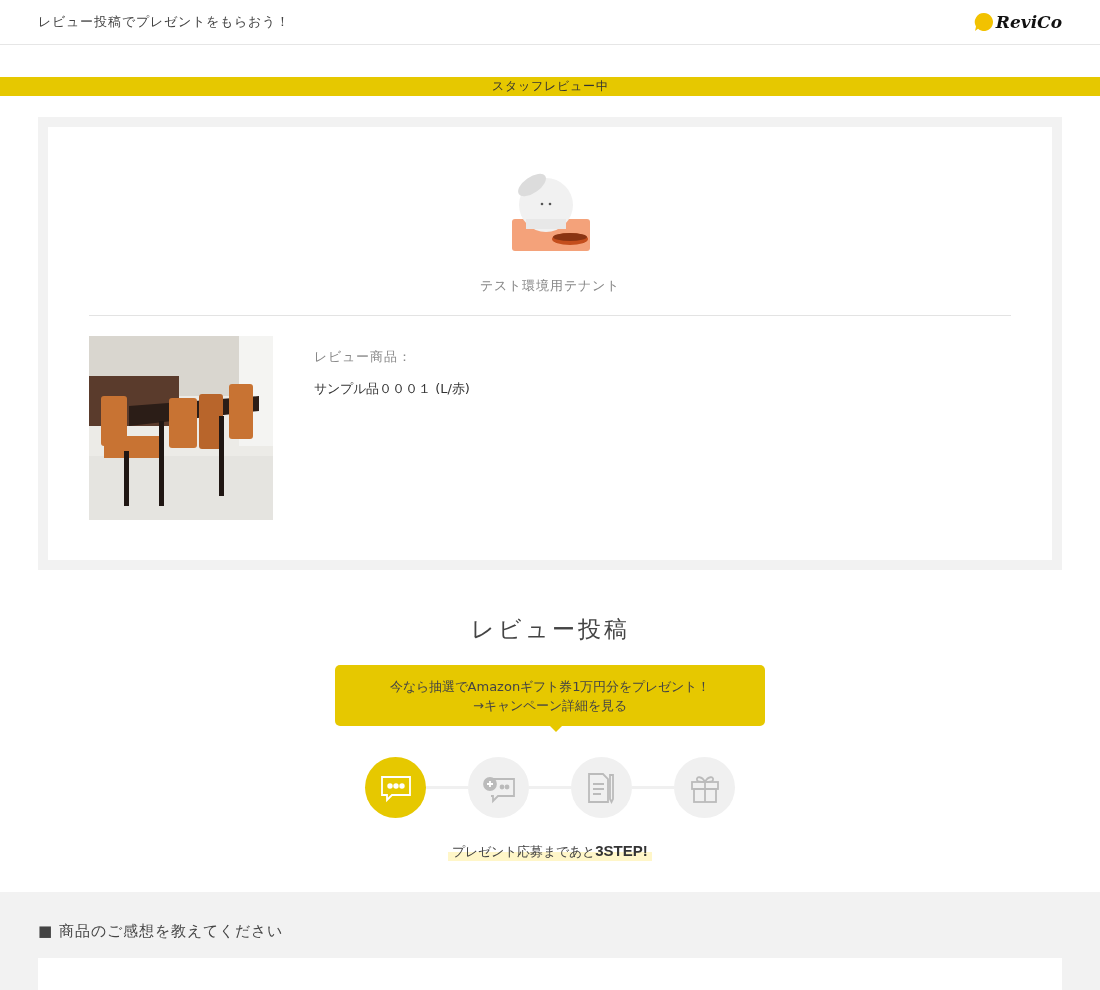  What do you see at coordinates (556, 729) in the screenshot?
I see `callout-pointer` at bounding box center [556, 729].